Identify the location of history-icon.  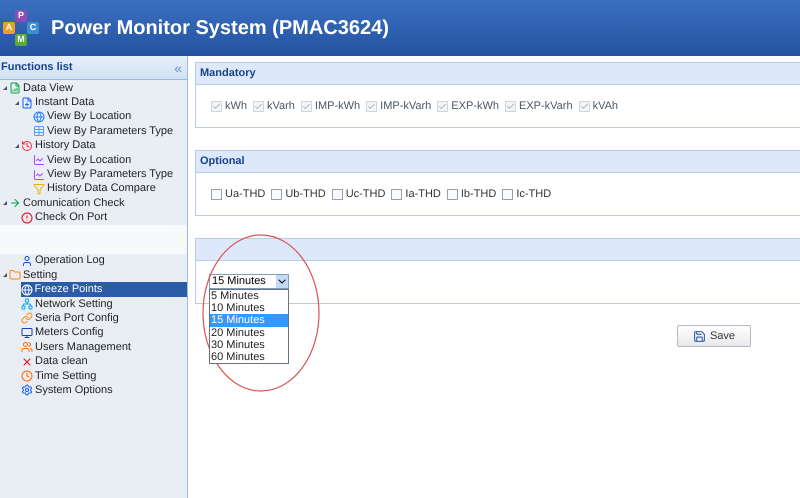
(27, 146).